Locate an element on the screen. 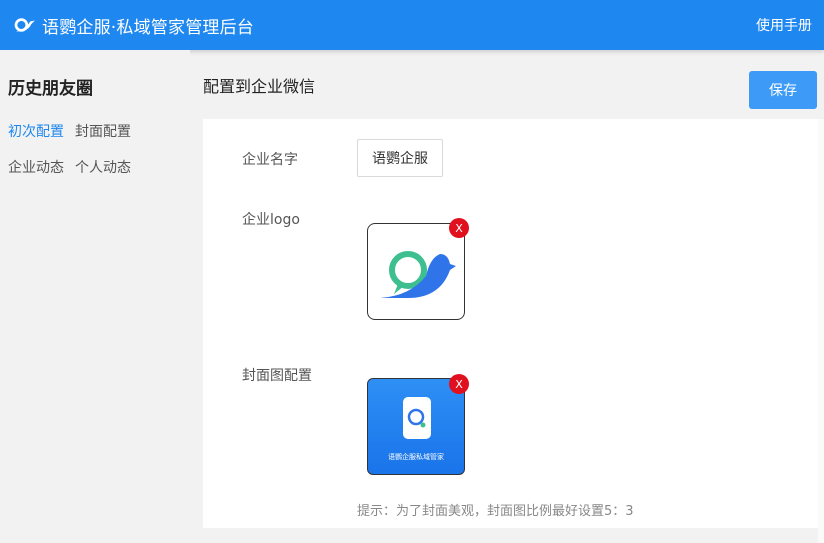  sidebar-item-initial-config: 初次配置 is located at coordinates (36, 131).